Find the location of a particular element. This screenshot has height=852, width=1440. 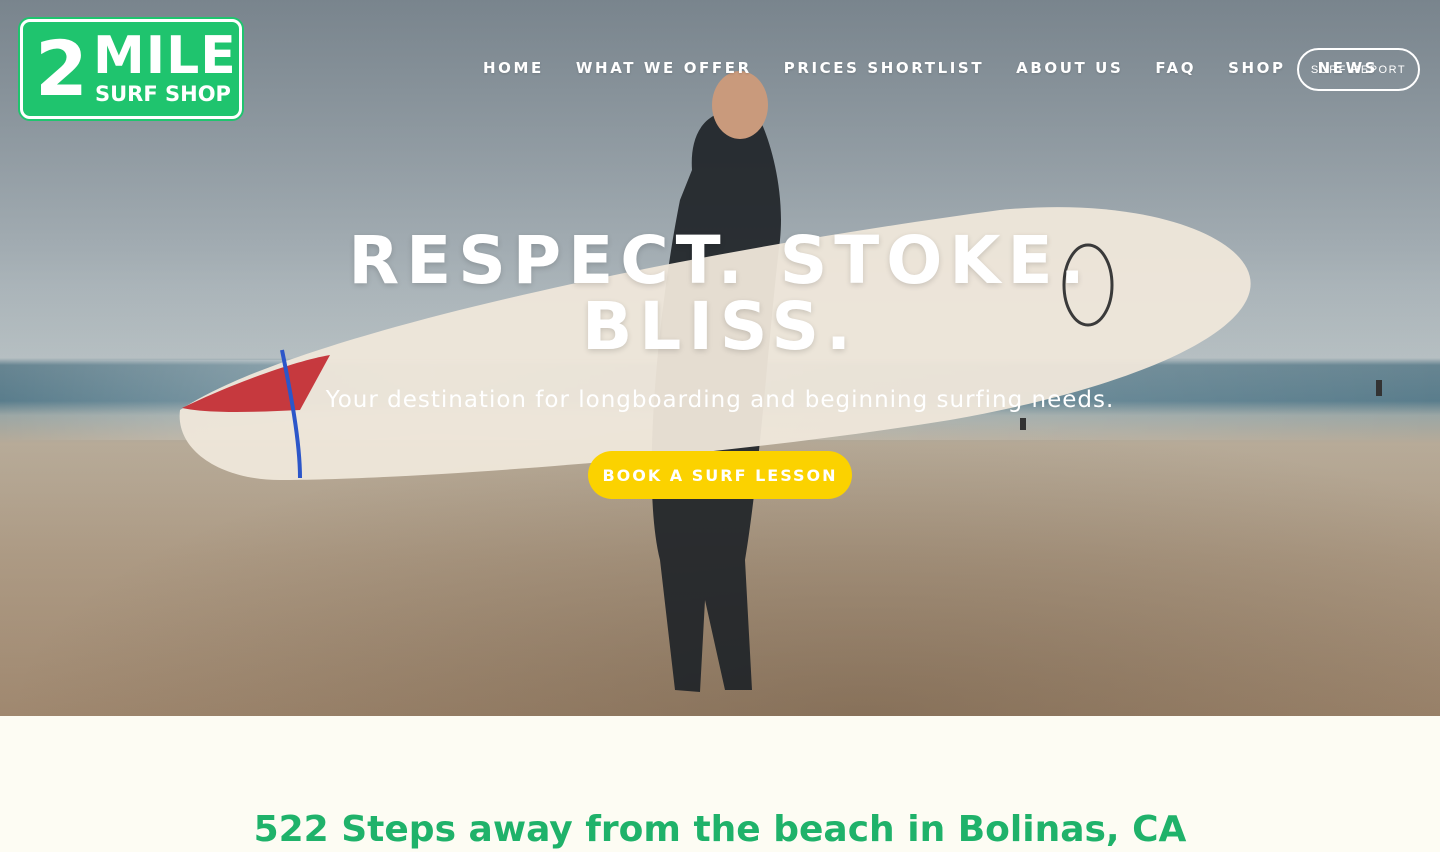

nav-about-us: ABOUT US is located at coordinates (1069, 68).